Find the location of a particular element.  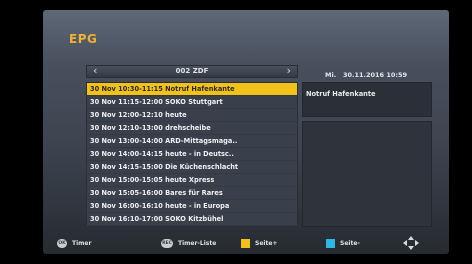

page-plus-hint: Seite+ is located at coordinates (259, 243).